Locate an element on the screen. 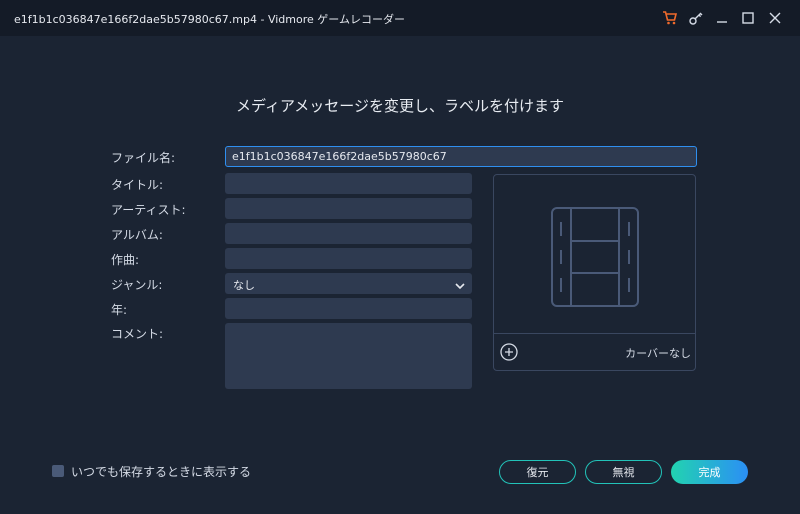 The image size is (800, 514). composer-label: 作曲: is located at coordinates (125, 260).